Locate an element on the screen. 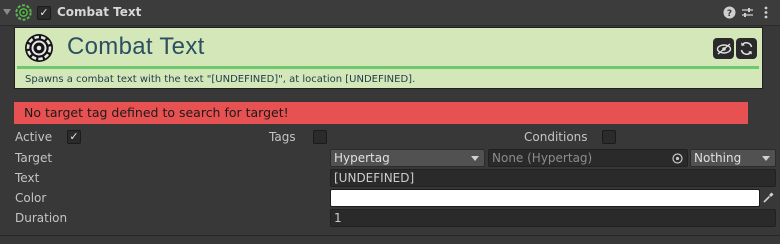 The height and width of the screenshot is (244, 780). duration-label: Duration is located at coordinates (41, 218).